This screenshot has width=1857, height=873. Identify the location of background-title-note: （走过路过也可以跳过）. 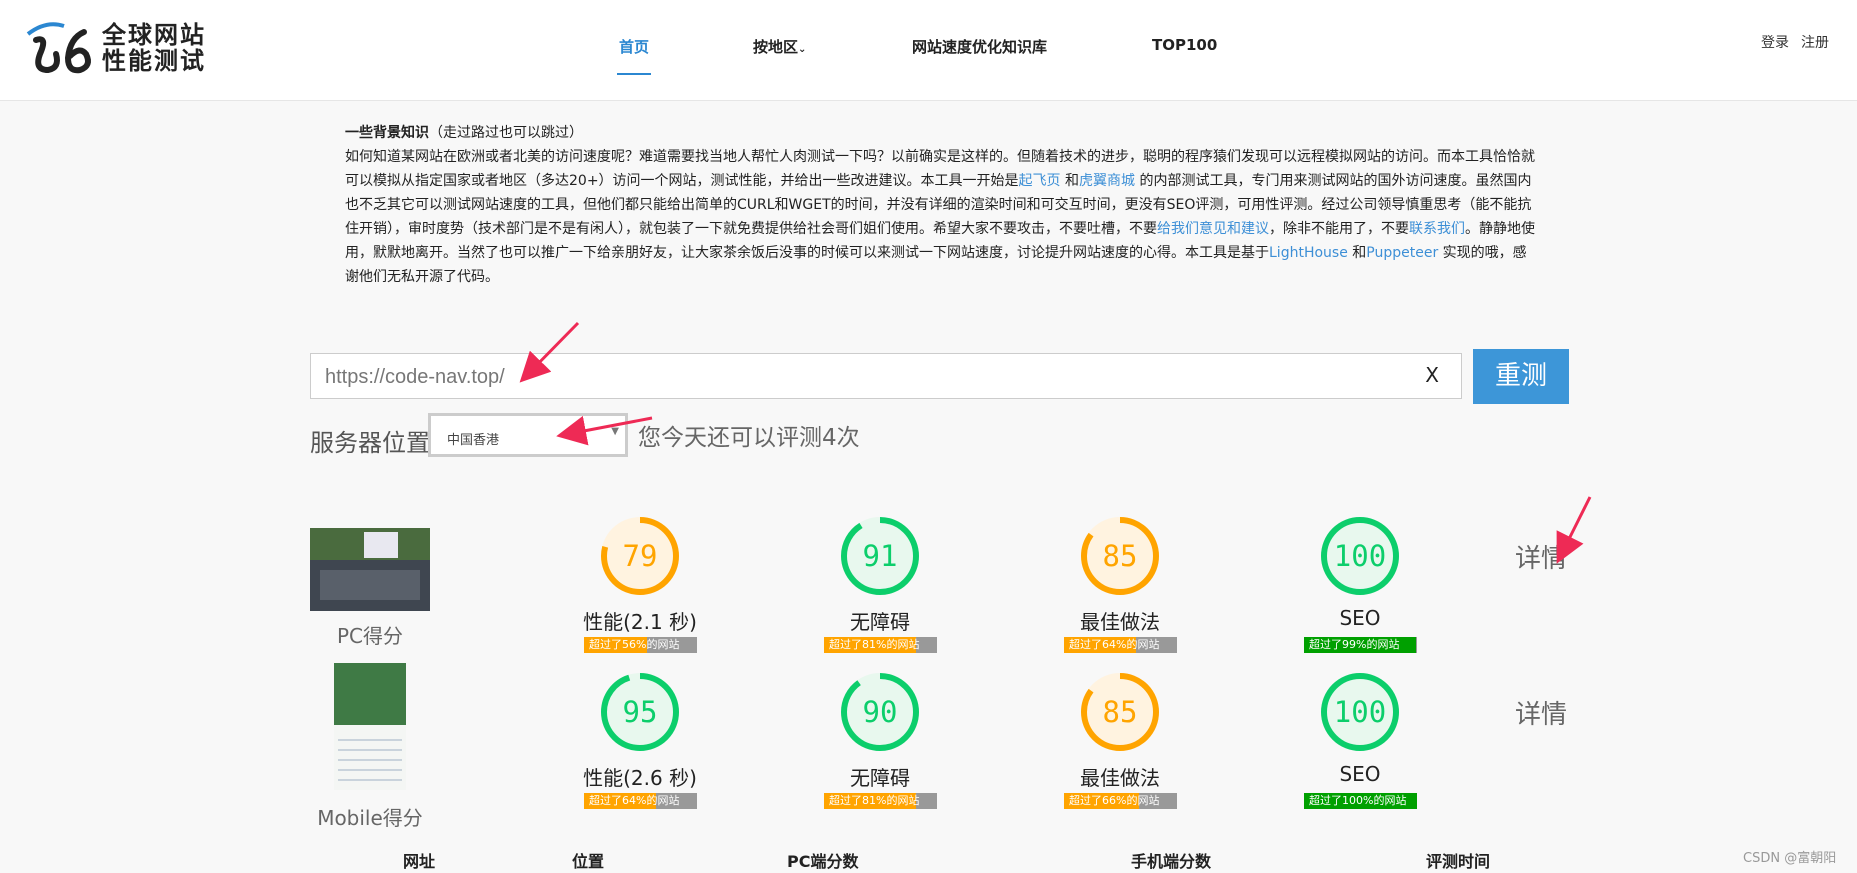
(506, 133).